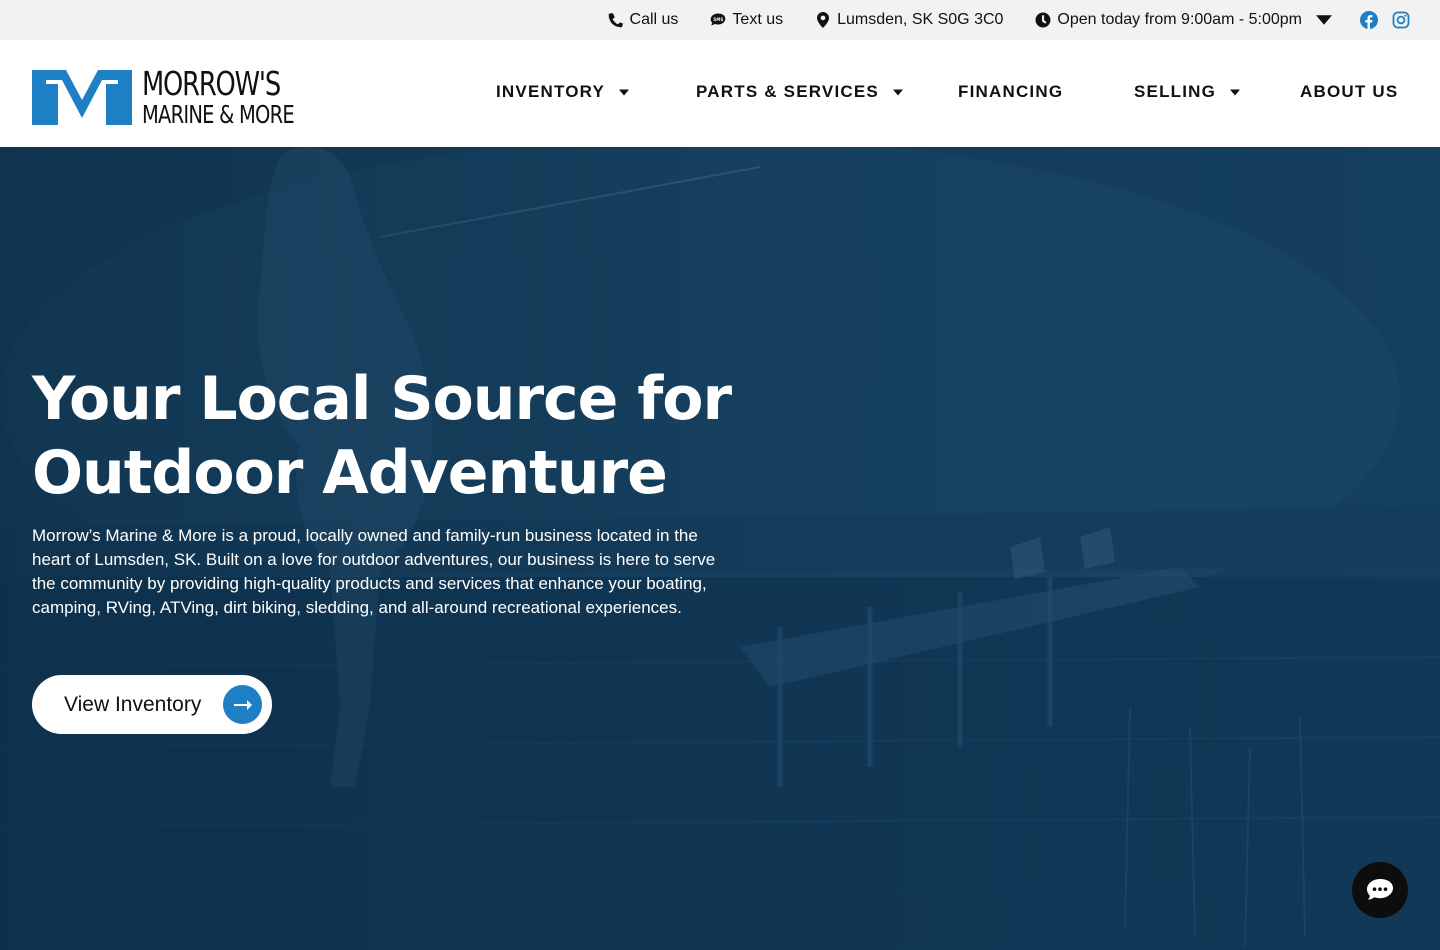 Image resolution: width=1440 pixels, height=950 pixels. I want to click on hours-label: Open today from 9:00am - 5:00pm, so click(1179, 19).